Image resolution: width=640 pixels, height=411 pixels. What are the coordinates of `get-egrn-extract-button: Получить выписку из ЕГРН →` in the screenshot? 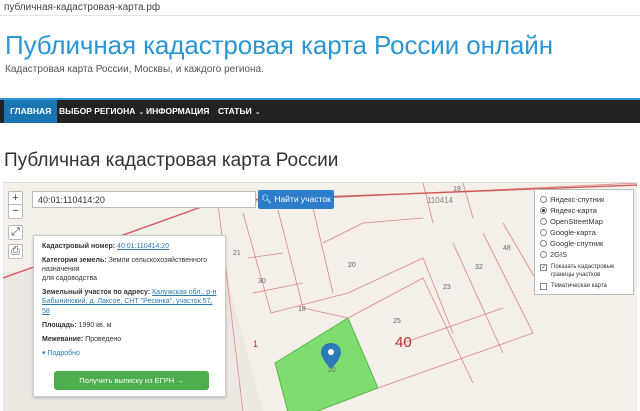 It's located at (131, 380).